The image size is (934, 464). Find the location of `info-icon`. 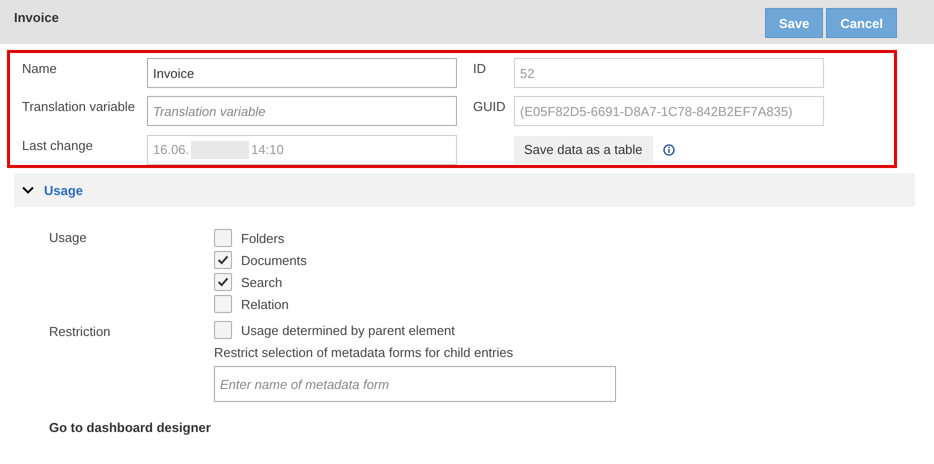

info-icon is located at coordinates (668, 150).